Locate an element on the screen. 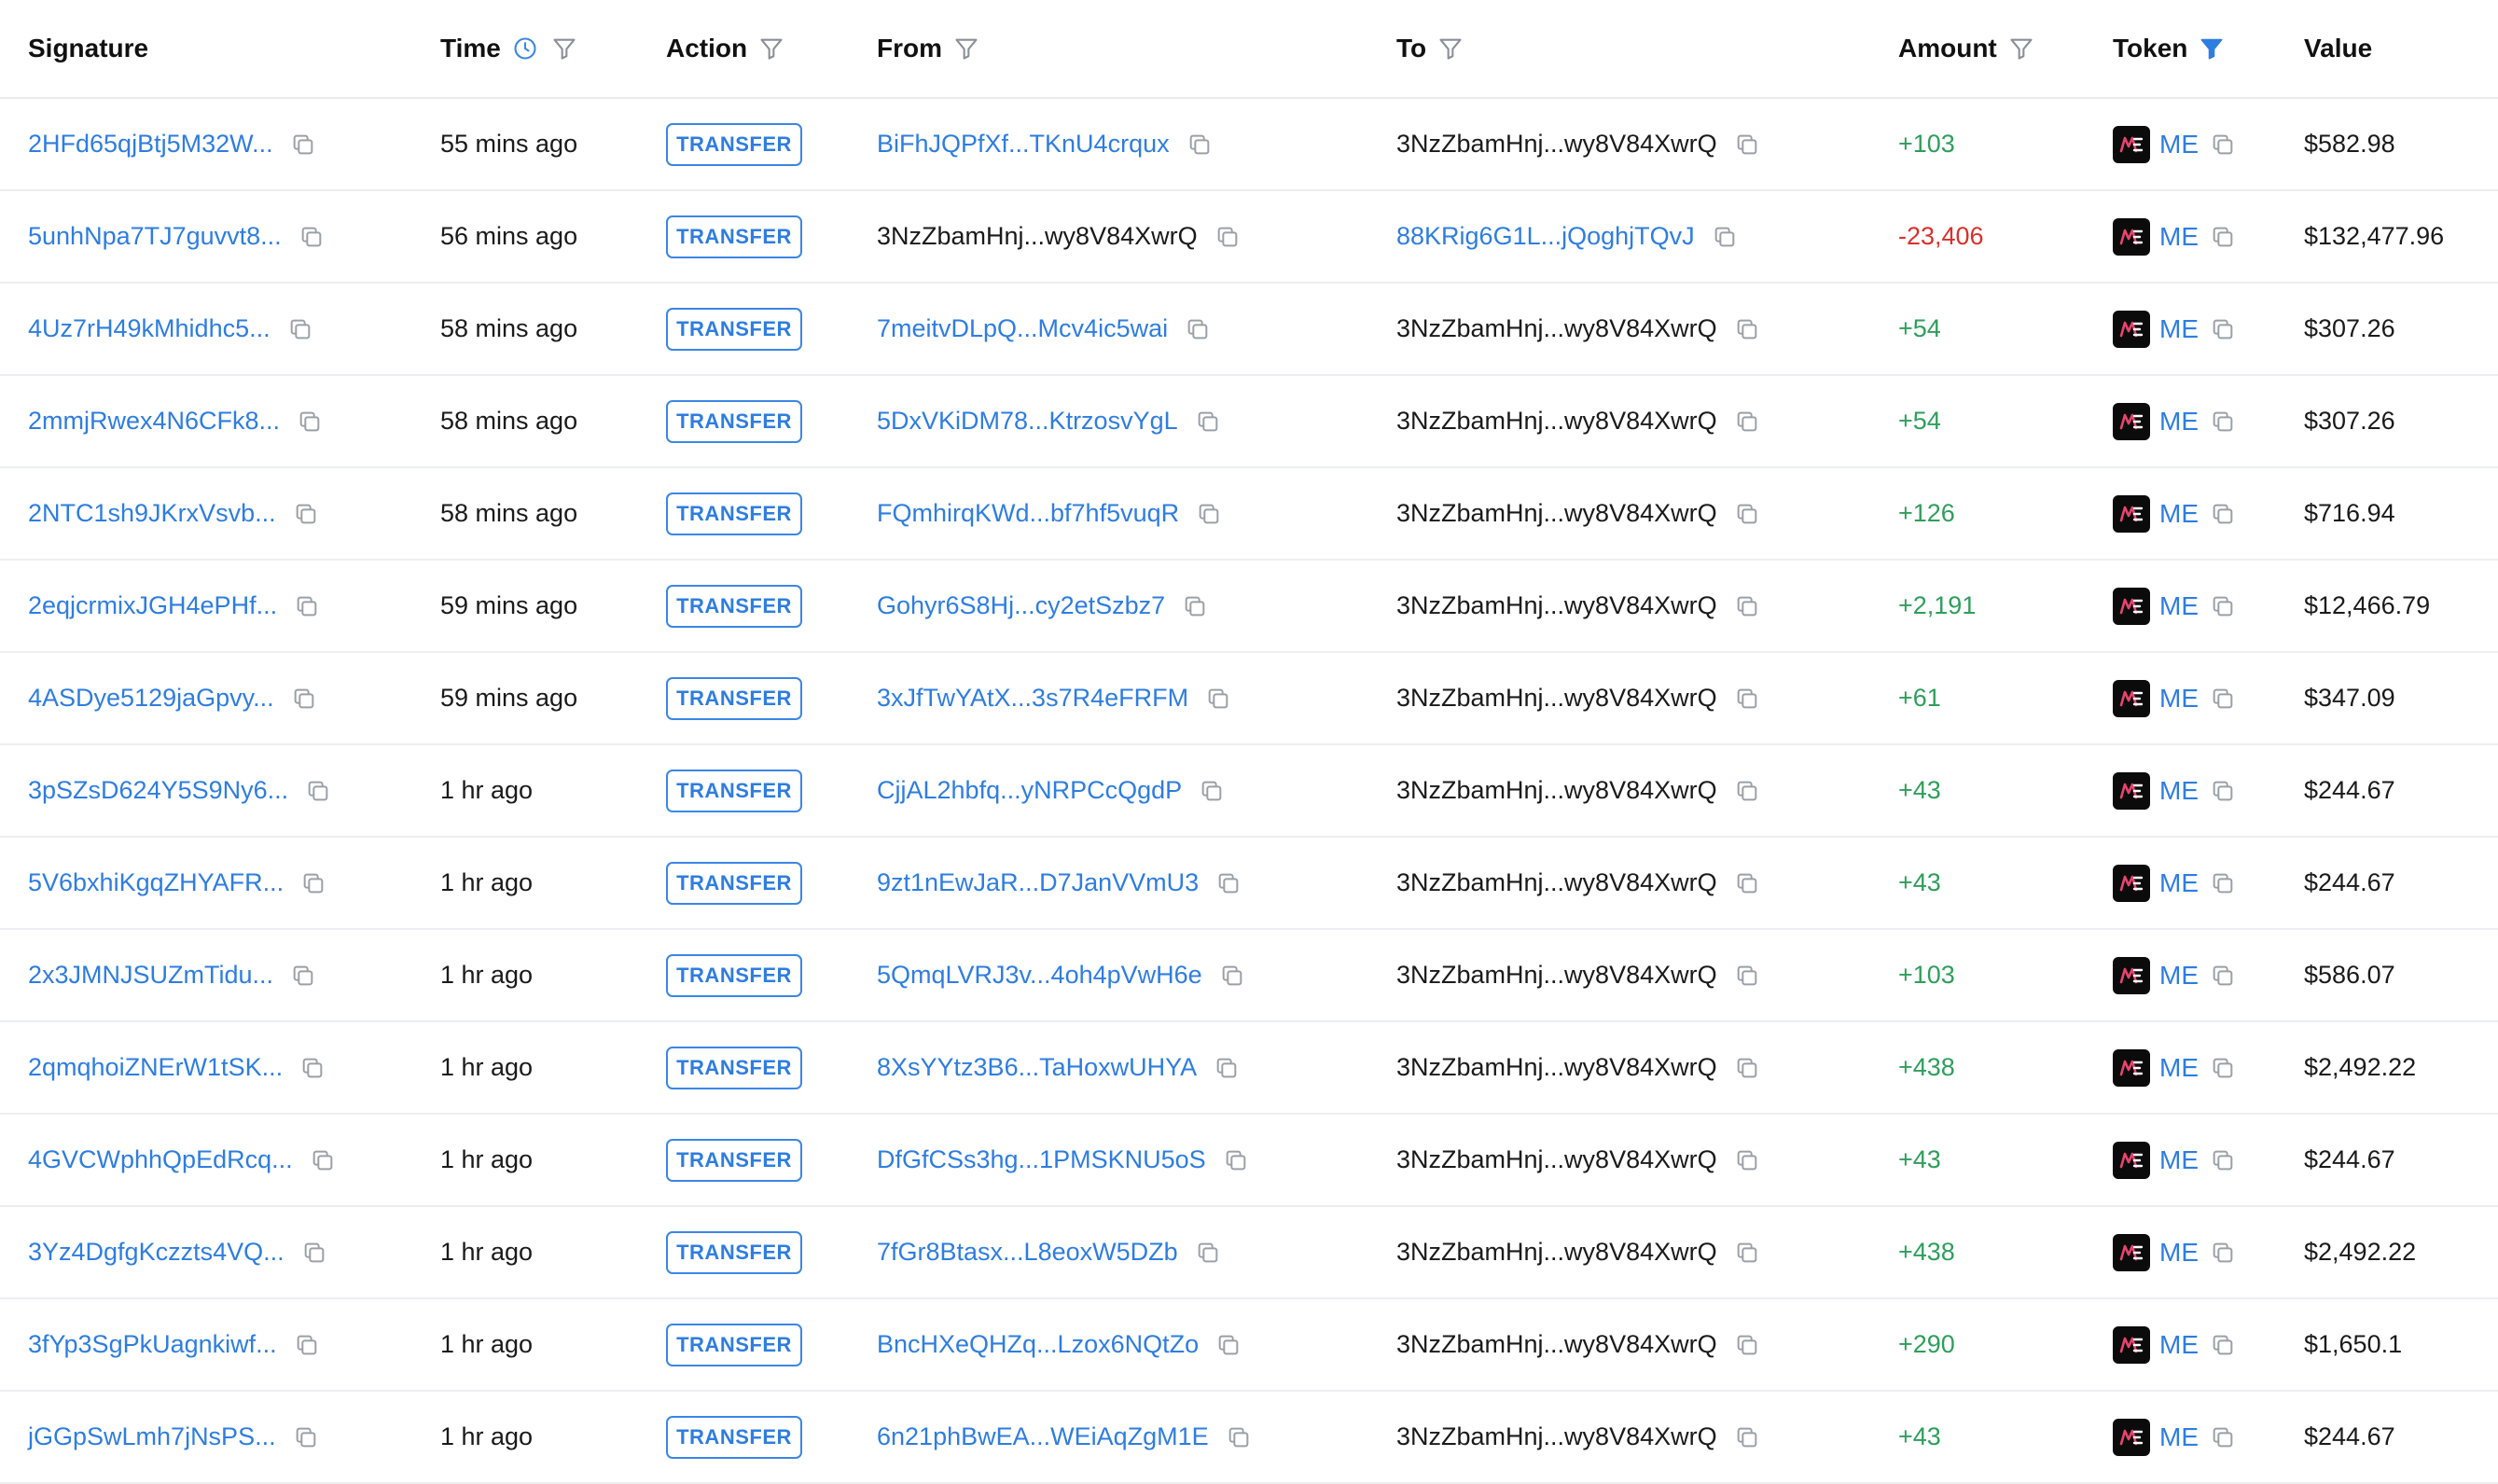 This screenshot has width=2498, height=1484. from-address: 3xJfTwYAtX...3s7R4eFRFM is located at coordinates (1033, 698).